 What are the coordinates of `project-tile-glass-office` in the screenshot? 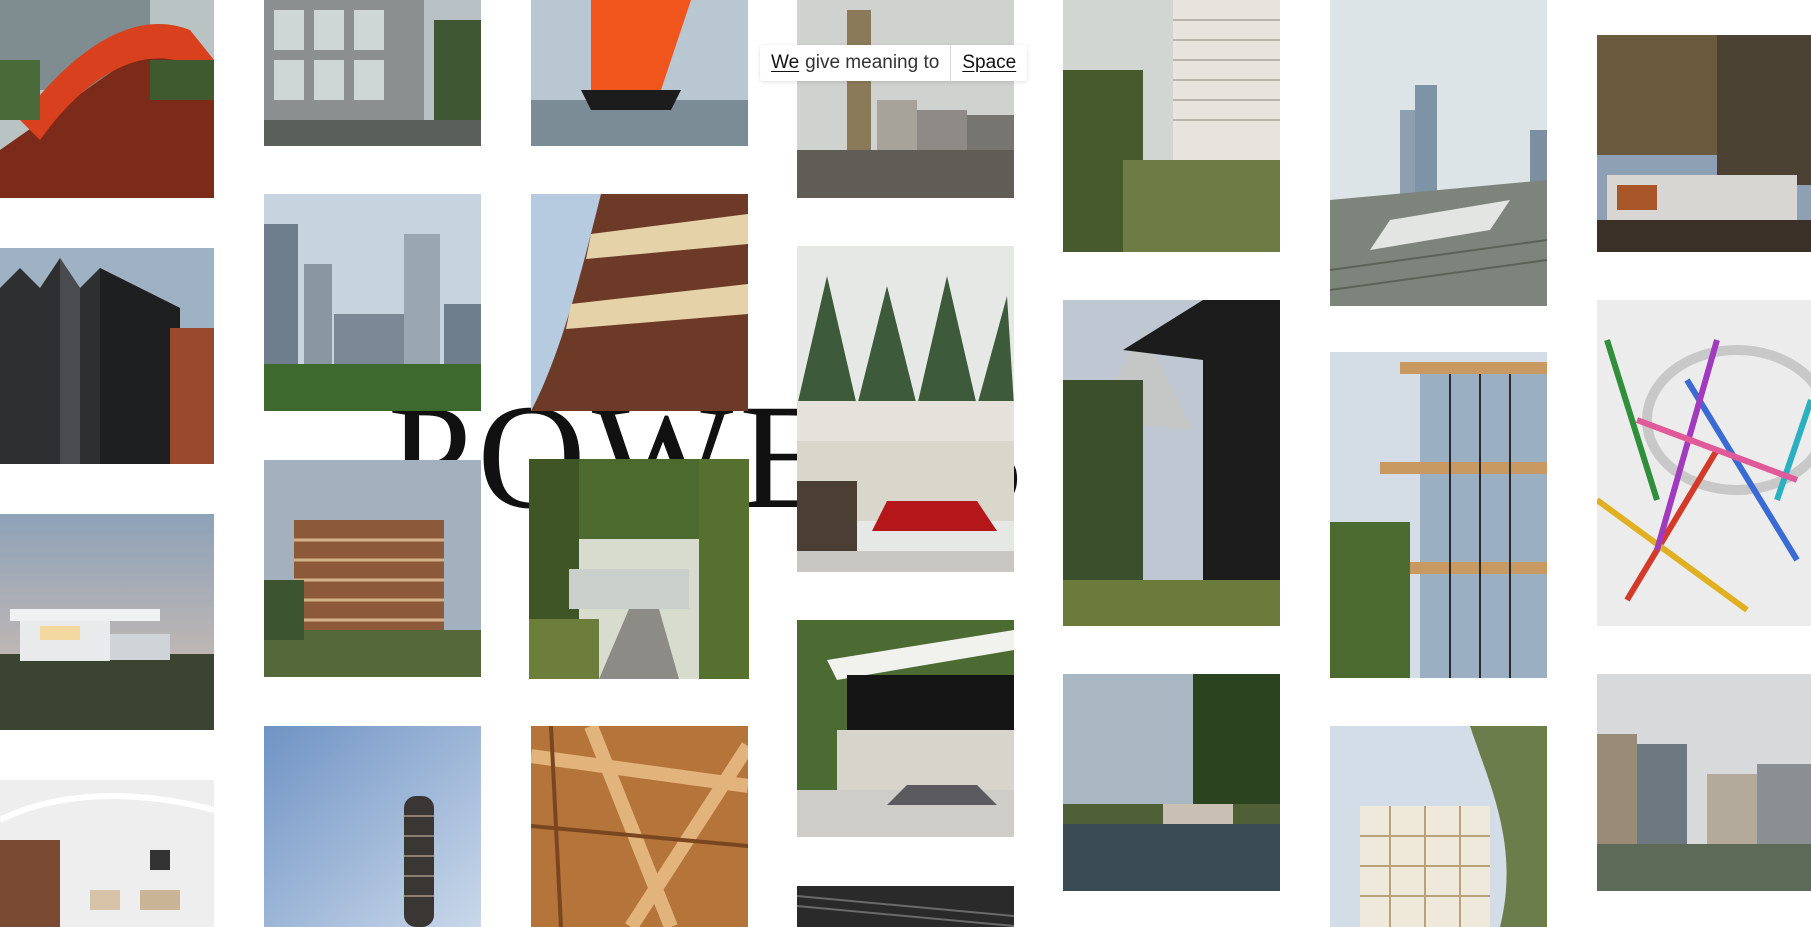 It's located at (372, 73).